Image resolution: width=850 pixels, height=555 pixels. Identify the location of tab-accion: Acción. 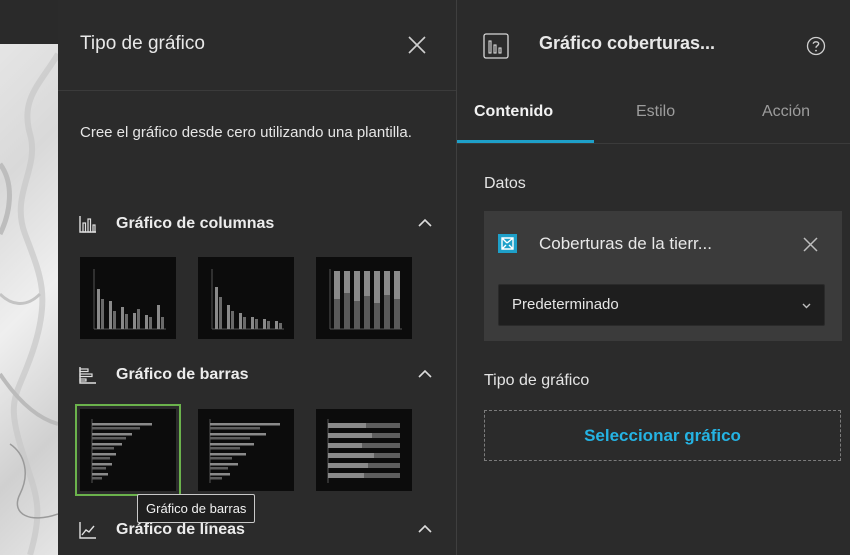
(786, 112).